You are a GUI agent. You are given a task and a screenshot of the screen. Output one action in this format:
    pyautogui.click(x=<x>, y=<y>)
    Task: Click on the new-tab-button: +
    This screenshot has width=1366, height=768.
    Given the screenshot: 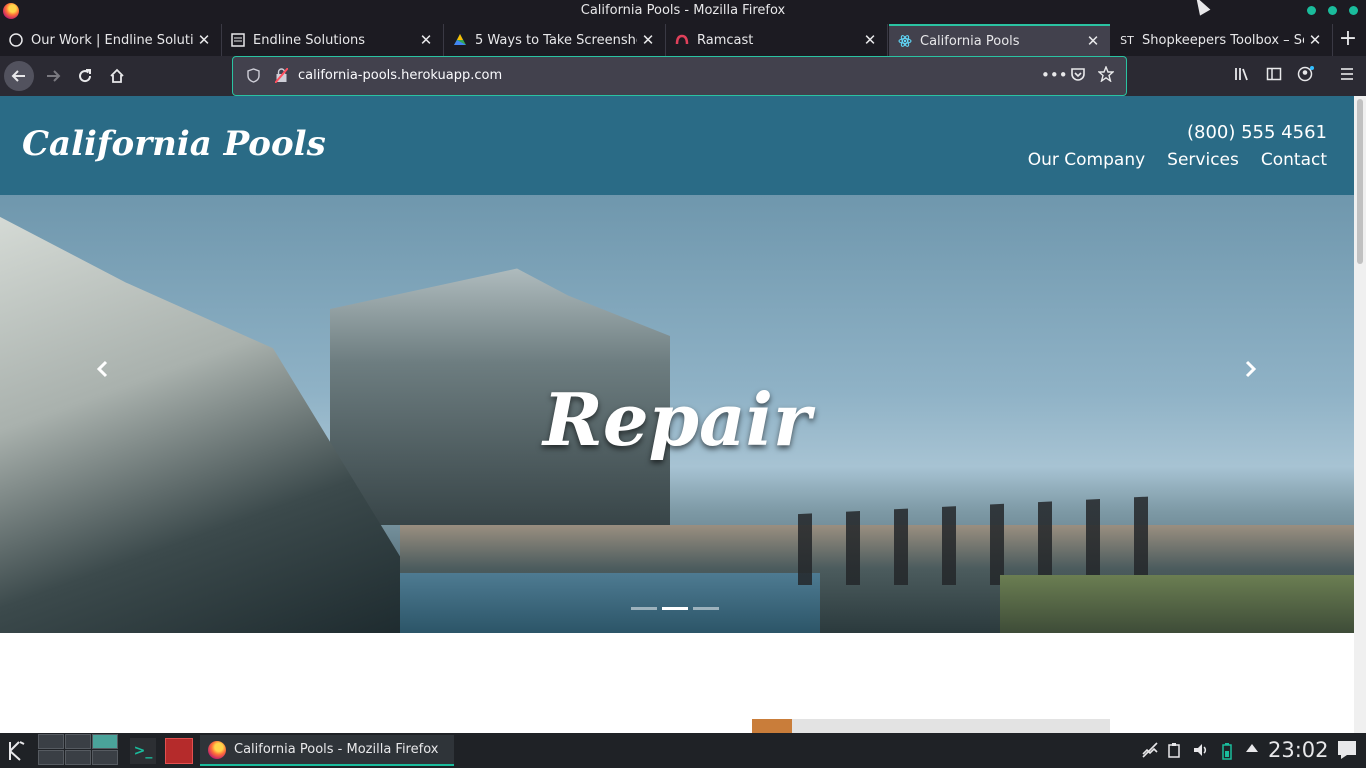 What is the action you would take?
    pyautogui.click(x=1348, y=40)
    